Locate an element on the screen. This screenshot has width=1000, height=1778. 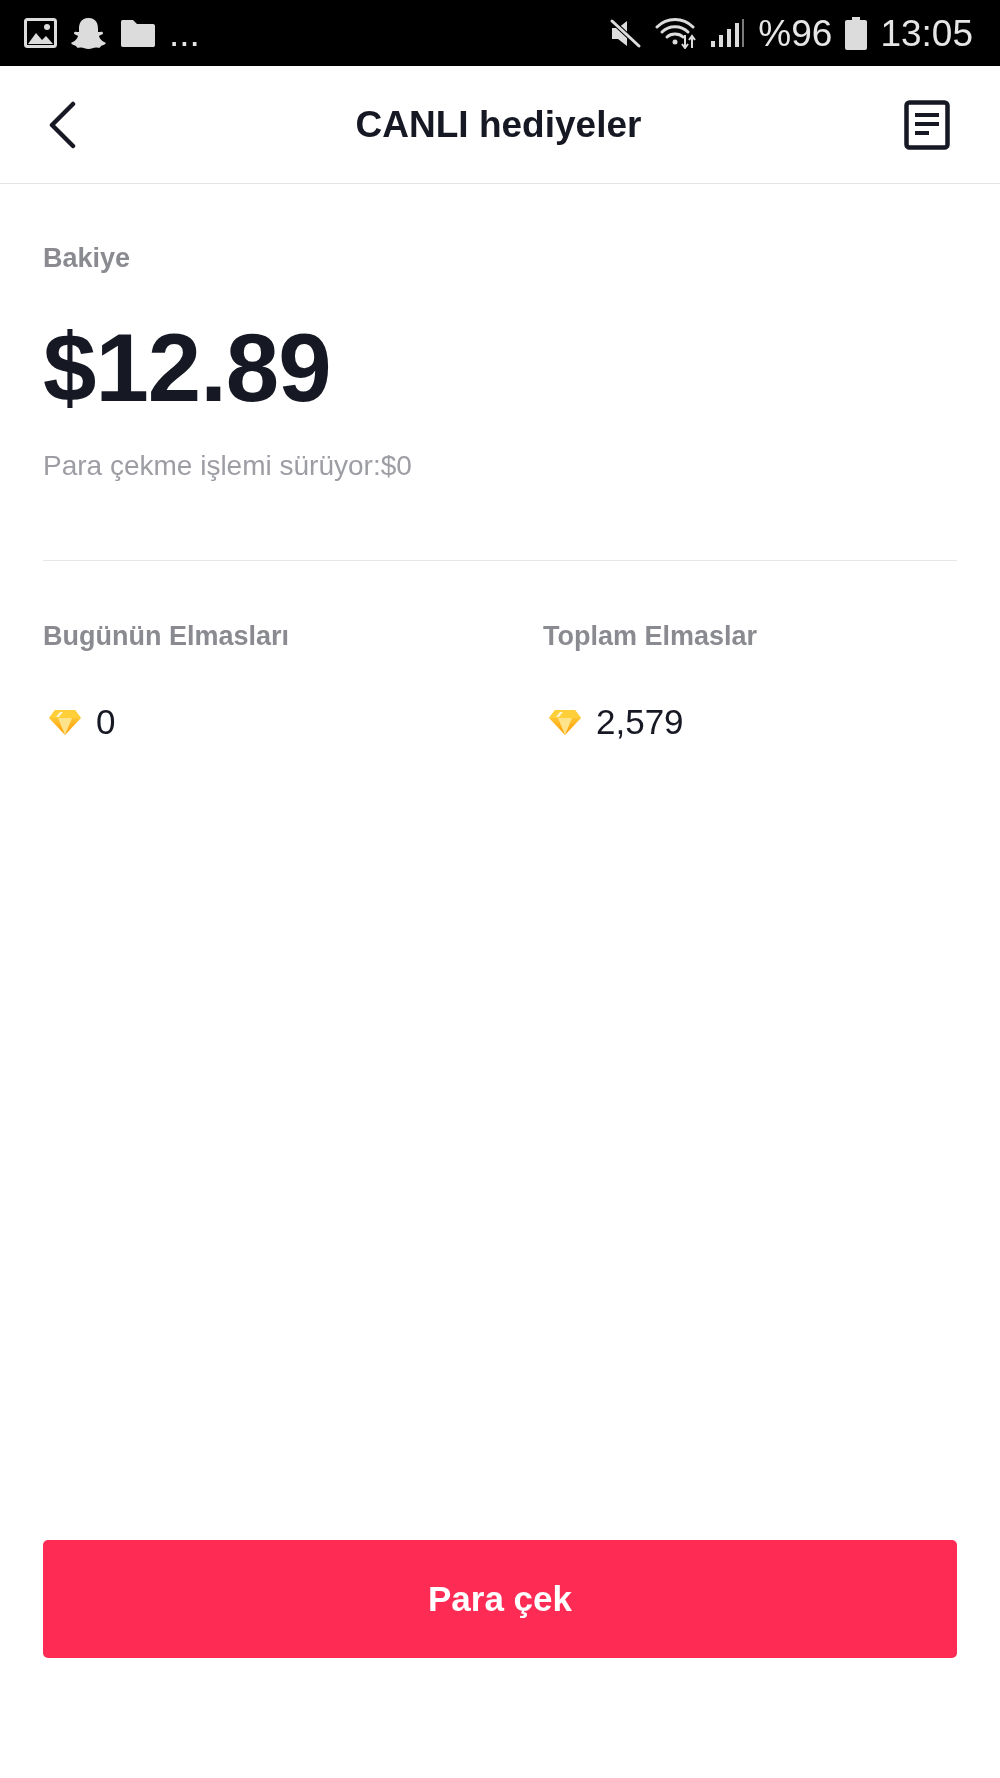
page-title: CANLI hediyeler is located at coordinates (498, 124).